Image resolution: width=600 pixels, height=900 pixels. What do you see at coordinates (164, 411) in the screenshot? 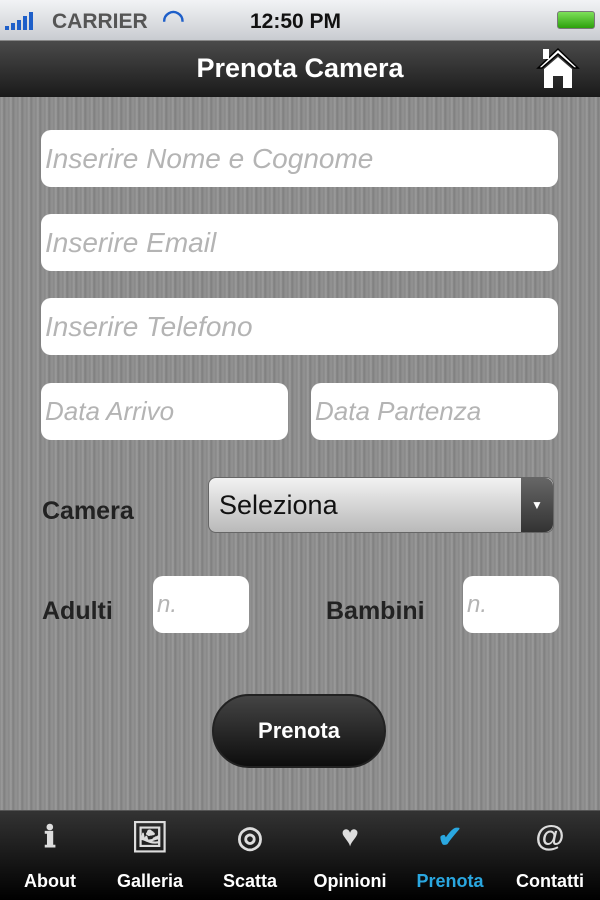
I see `arrival-date-input: Data Arrivo` at bounding box center [164, 411].